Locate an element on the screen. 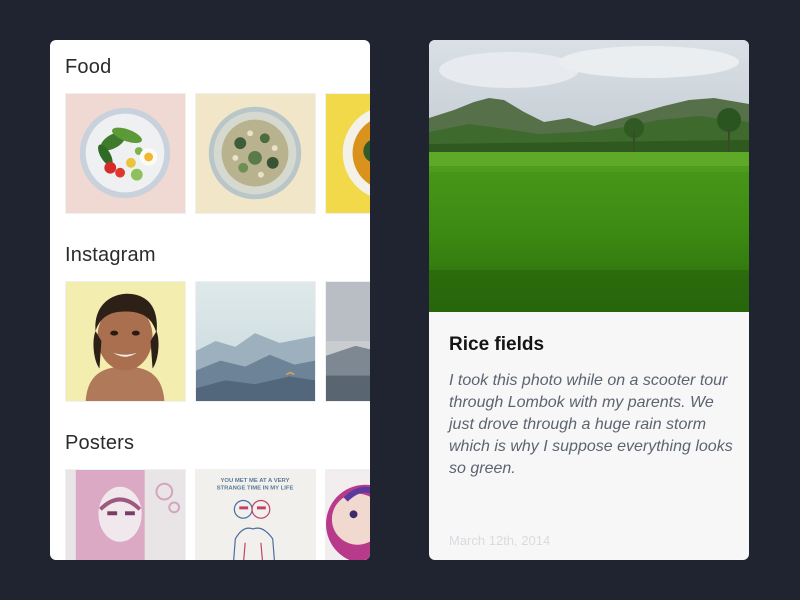 Image resolution: width=800 pixels, height=600 pixels. instagram-thumbnail-portrait is located at coordinates (125, 341).